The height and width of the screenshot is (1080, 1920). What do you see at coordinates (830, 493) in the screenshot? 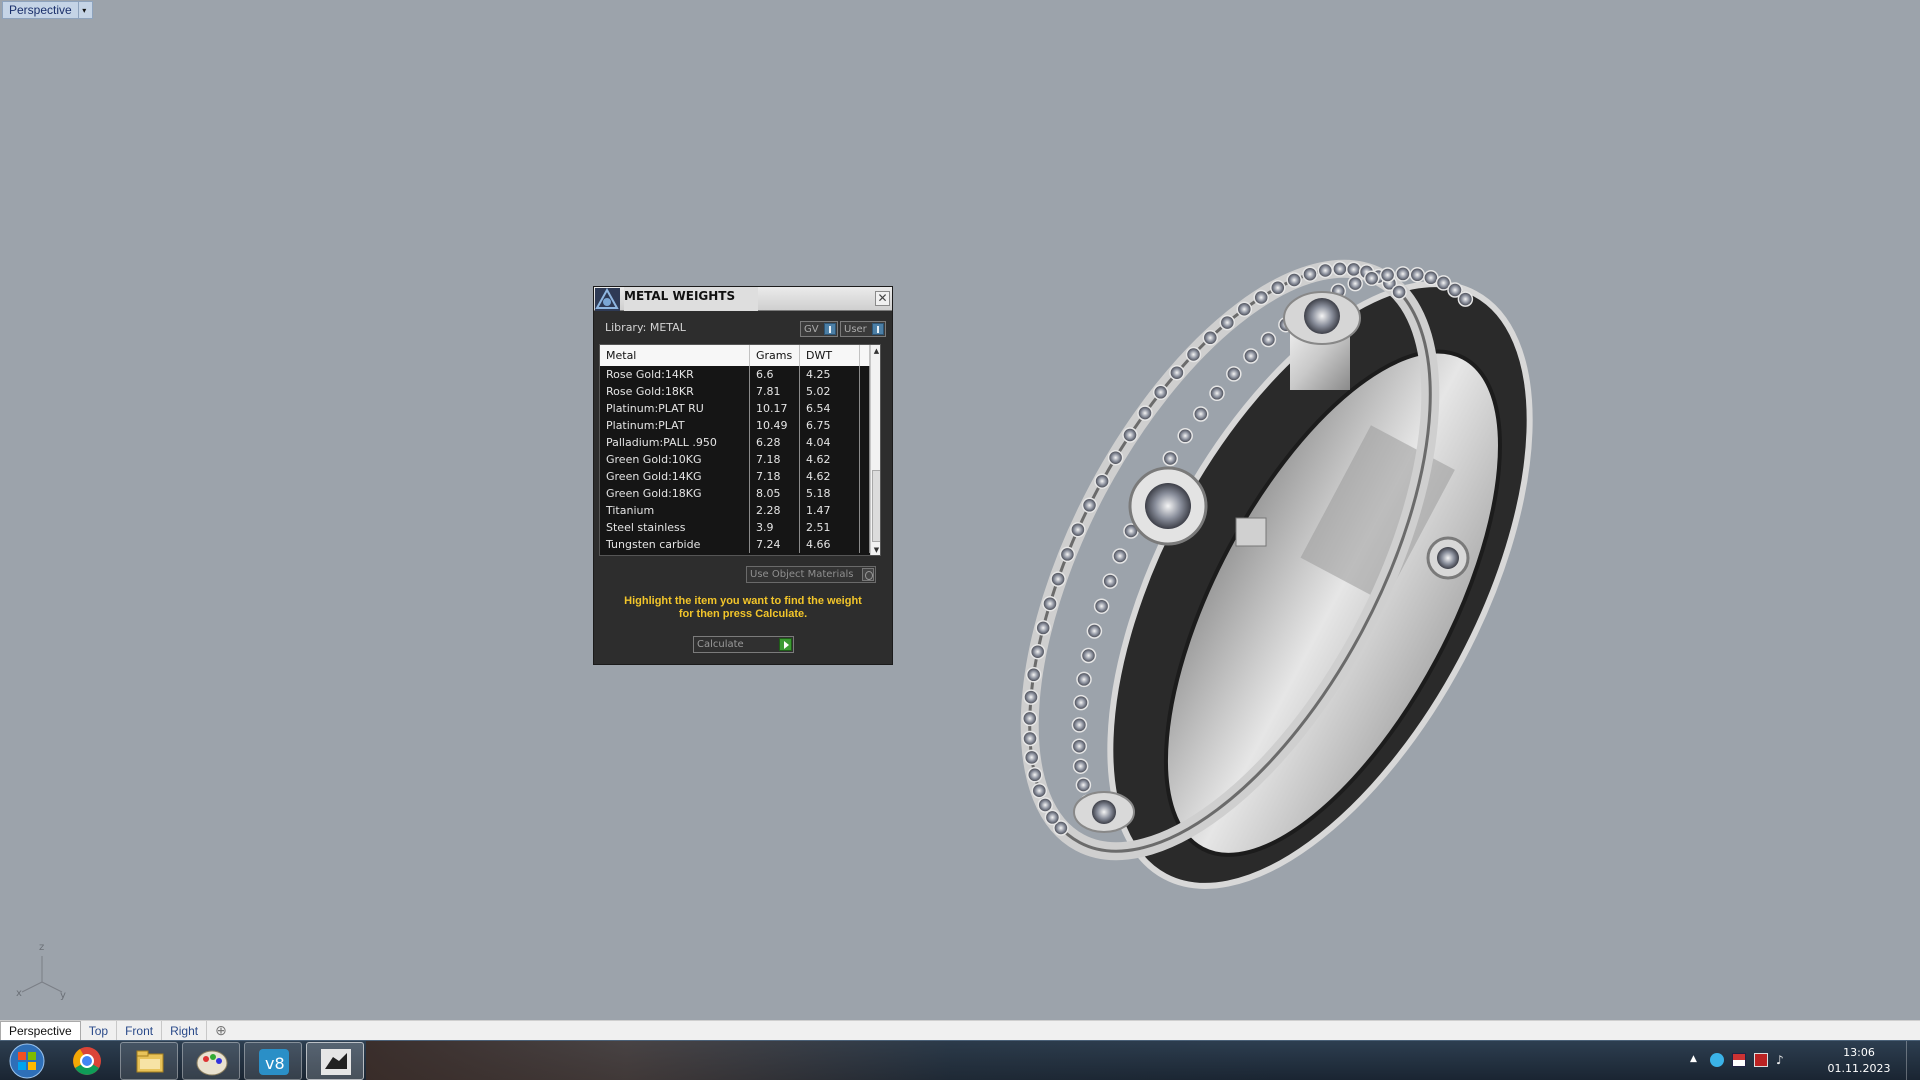
I see `cell-dwt: 5.18` at bounding box center [830, 493].